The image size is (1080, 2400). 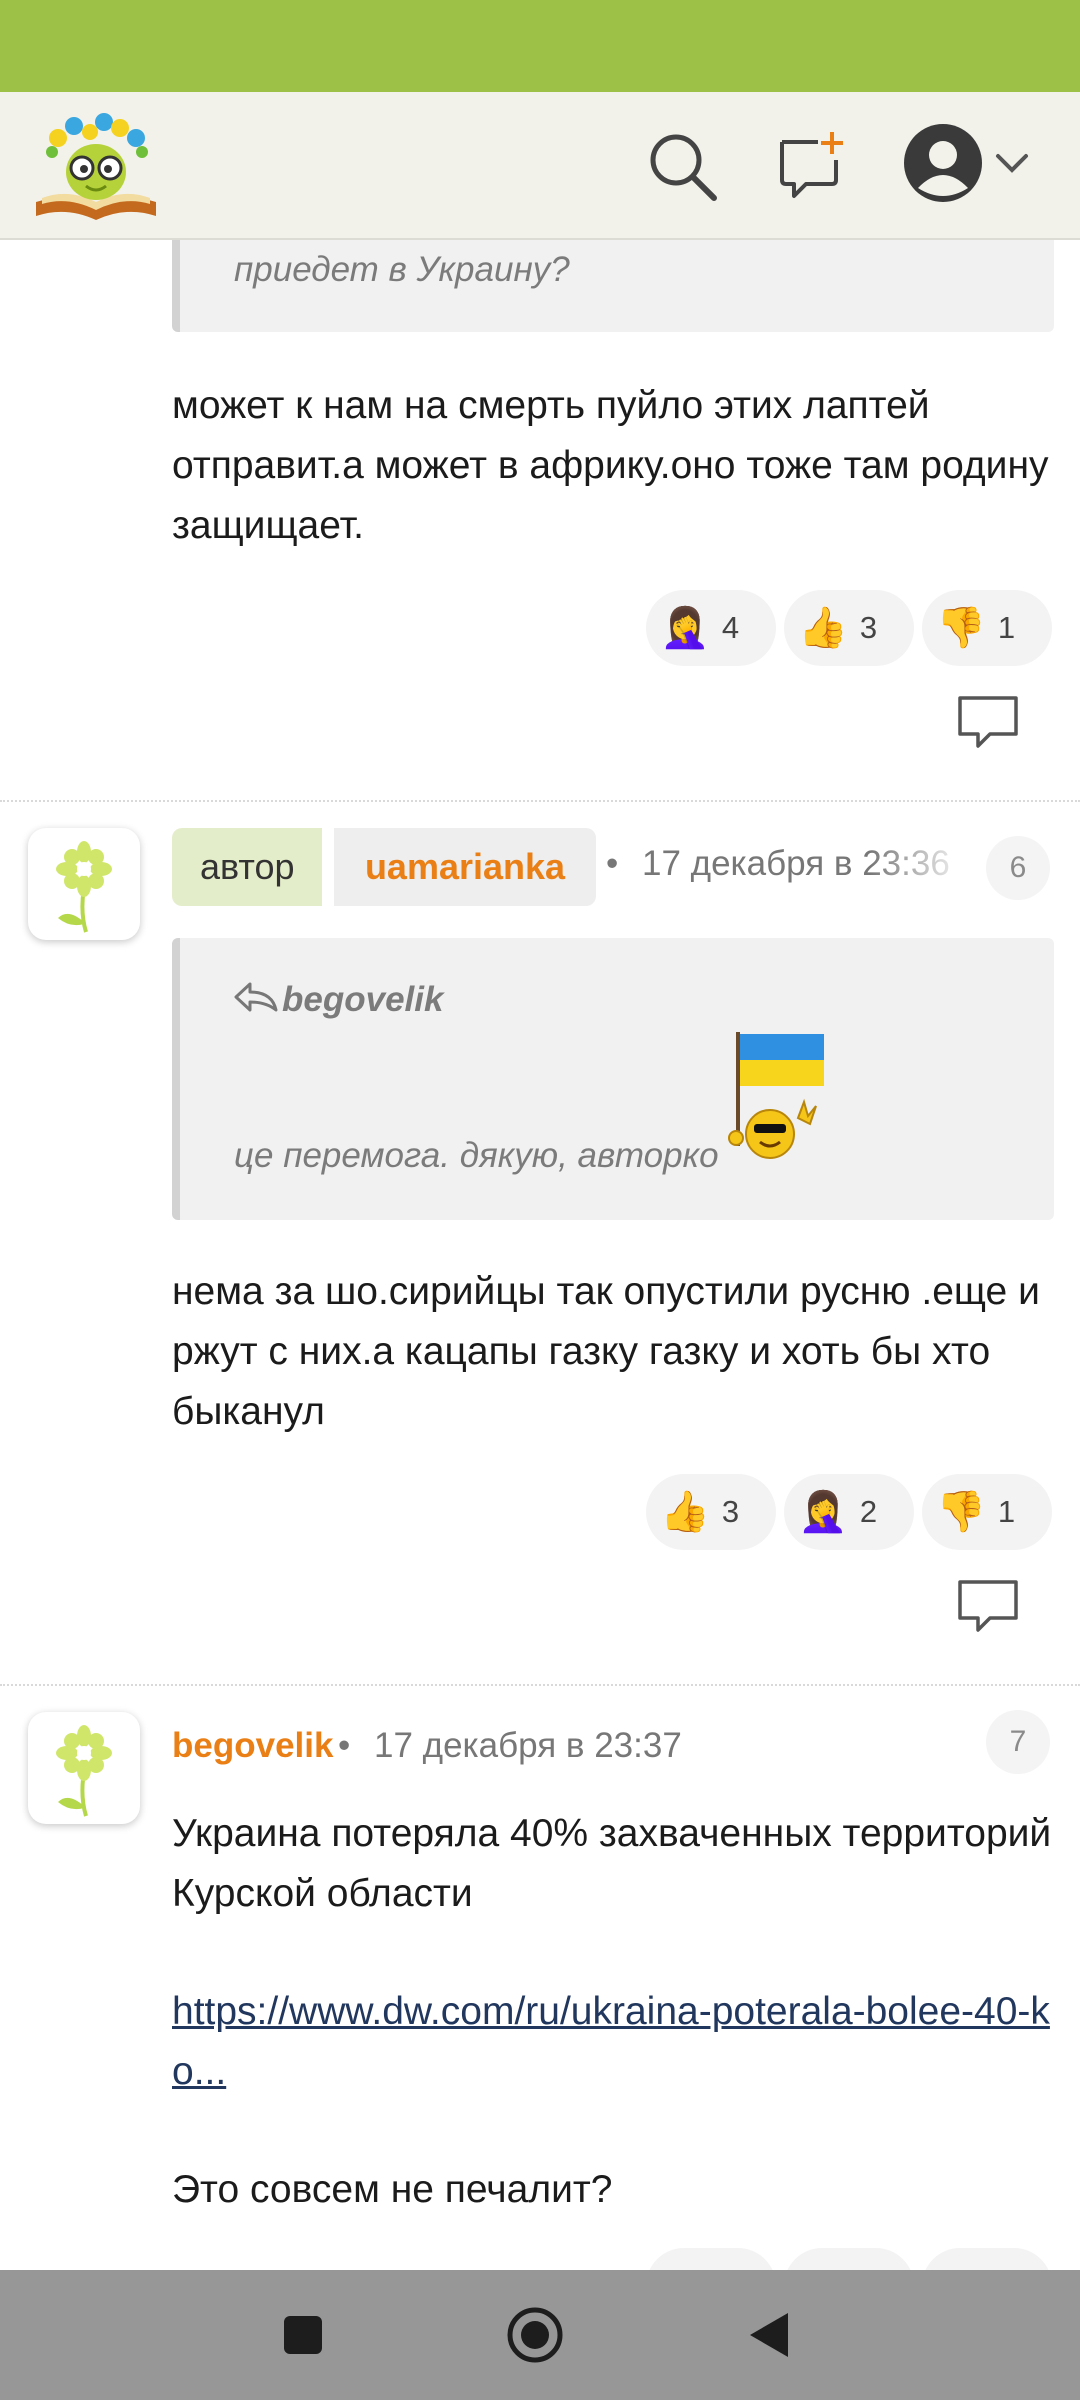 I want to click on comment-text-line: Это совсем не печалит?, so click(x=392, y=2189).